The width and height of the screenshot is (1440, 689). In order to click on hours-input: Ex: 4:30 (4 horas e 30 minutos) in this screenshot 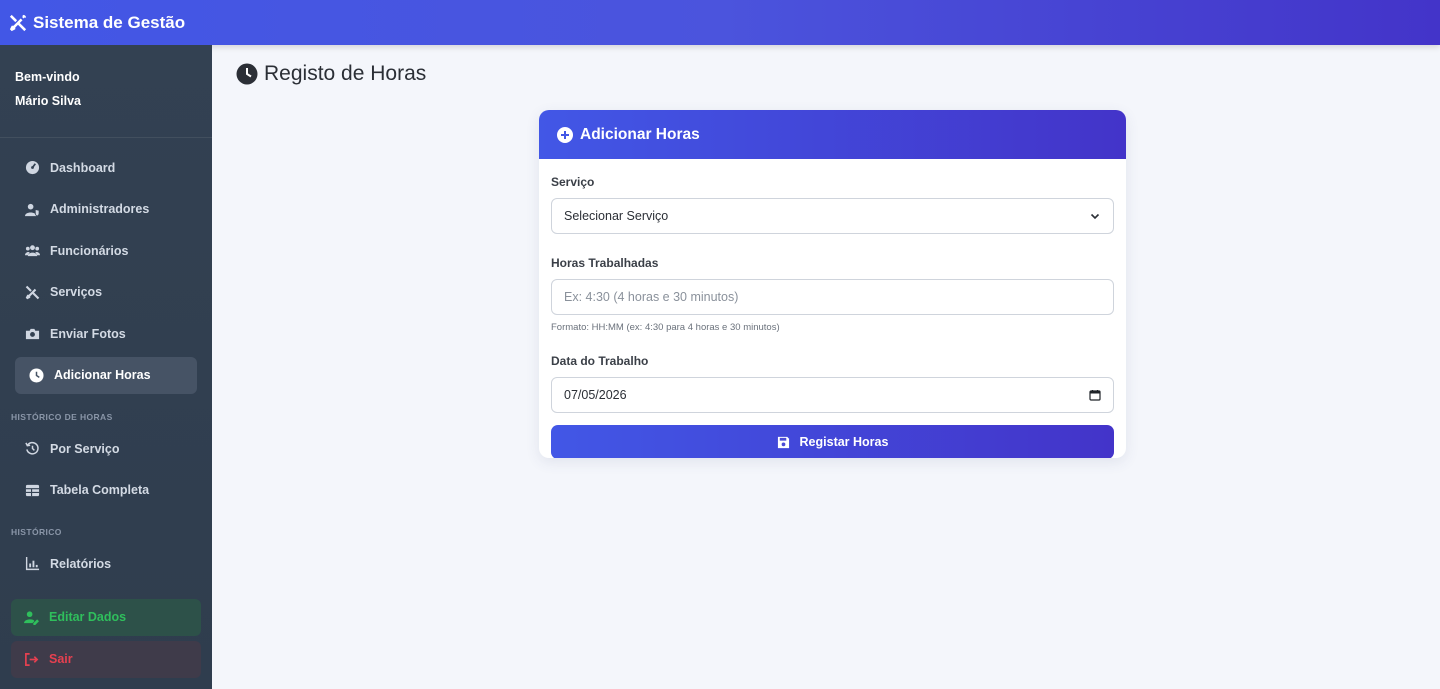, I will do `click(832, 297)`.